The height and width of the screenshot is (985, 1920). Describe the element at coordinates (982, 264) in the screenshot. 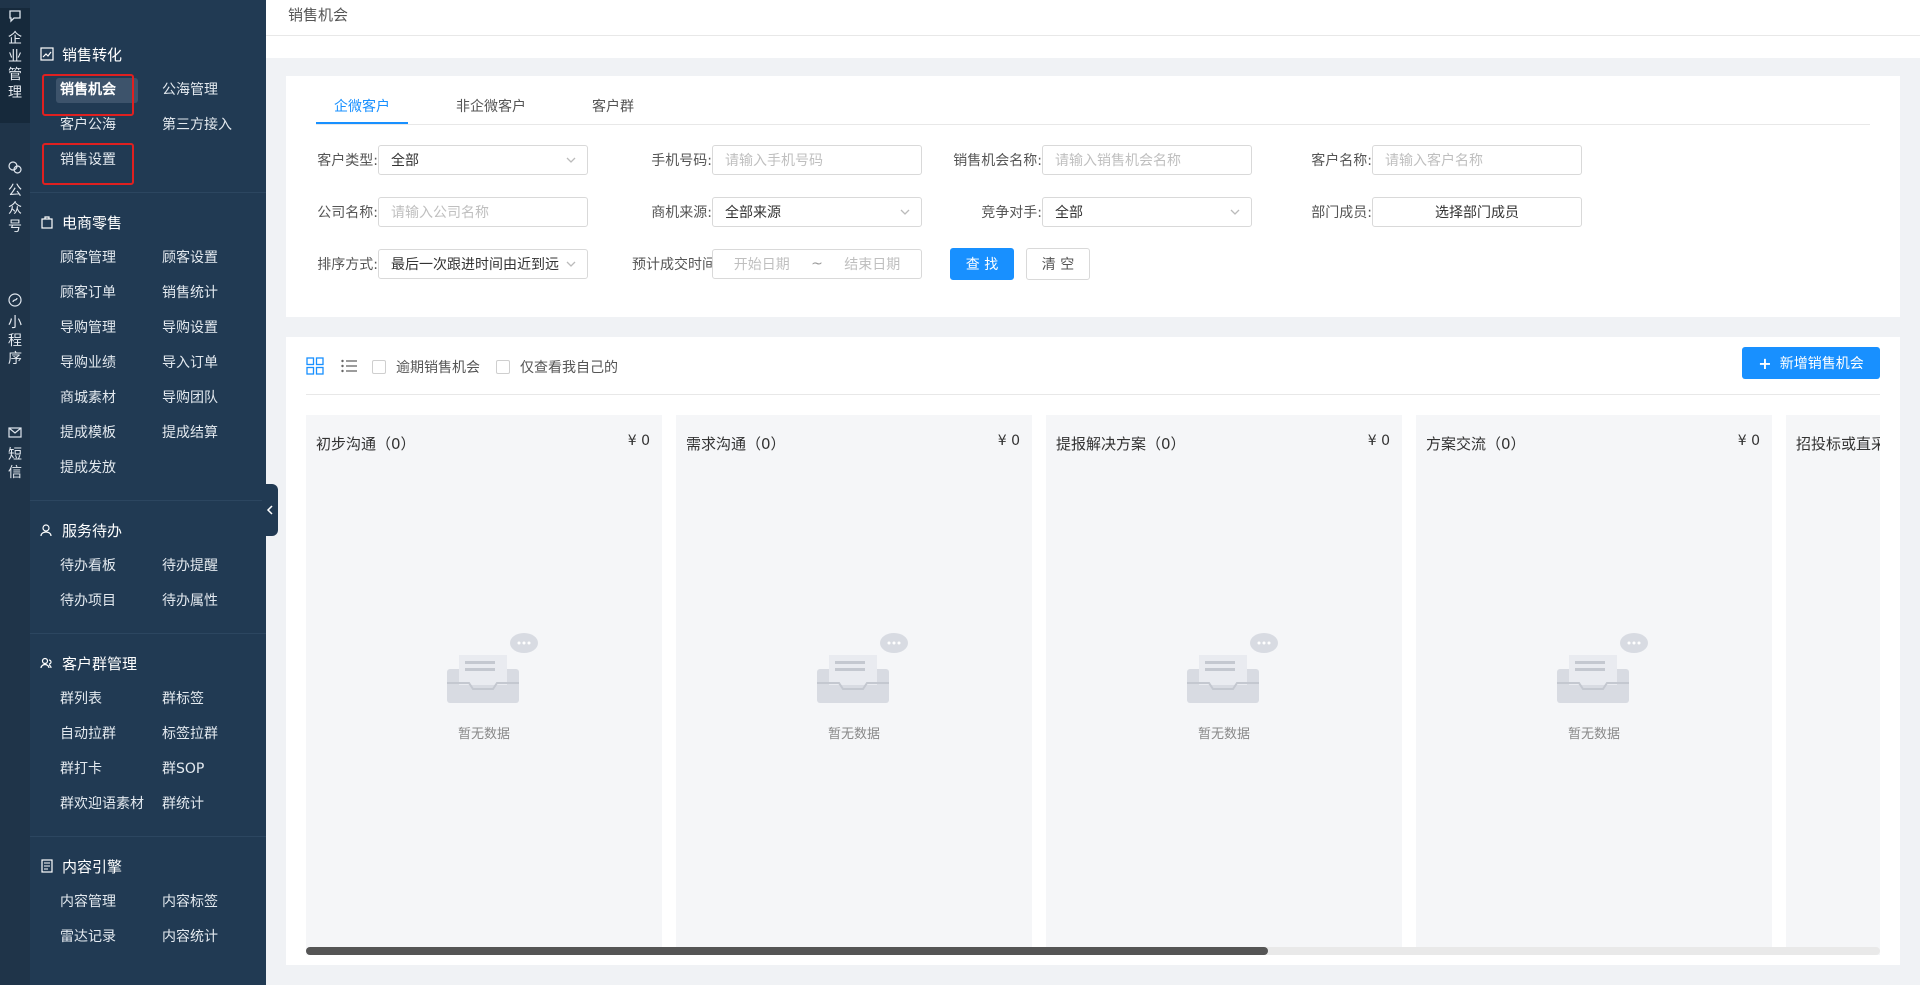

I see `search-button: 查 找` at that location.